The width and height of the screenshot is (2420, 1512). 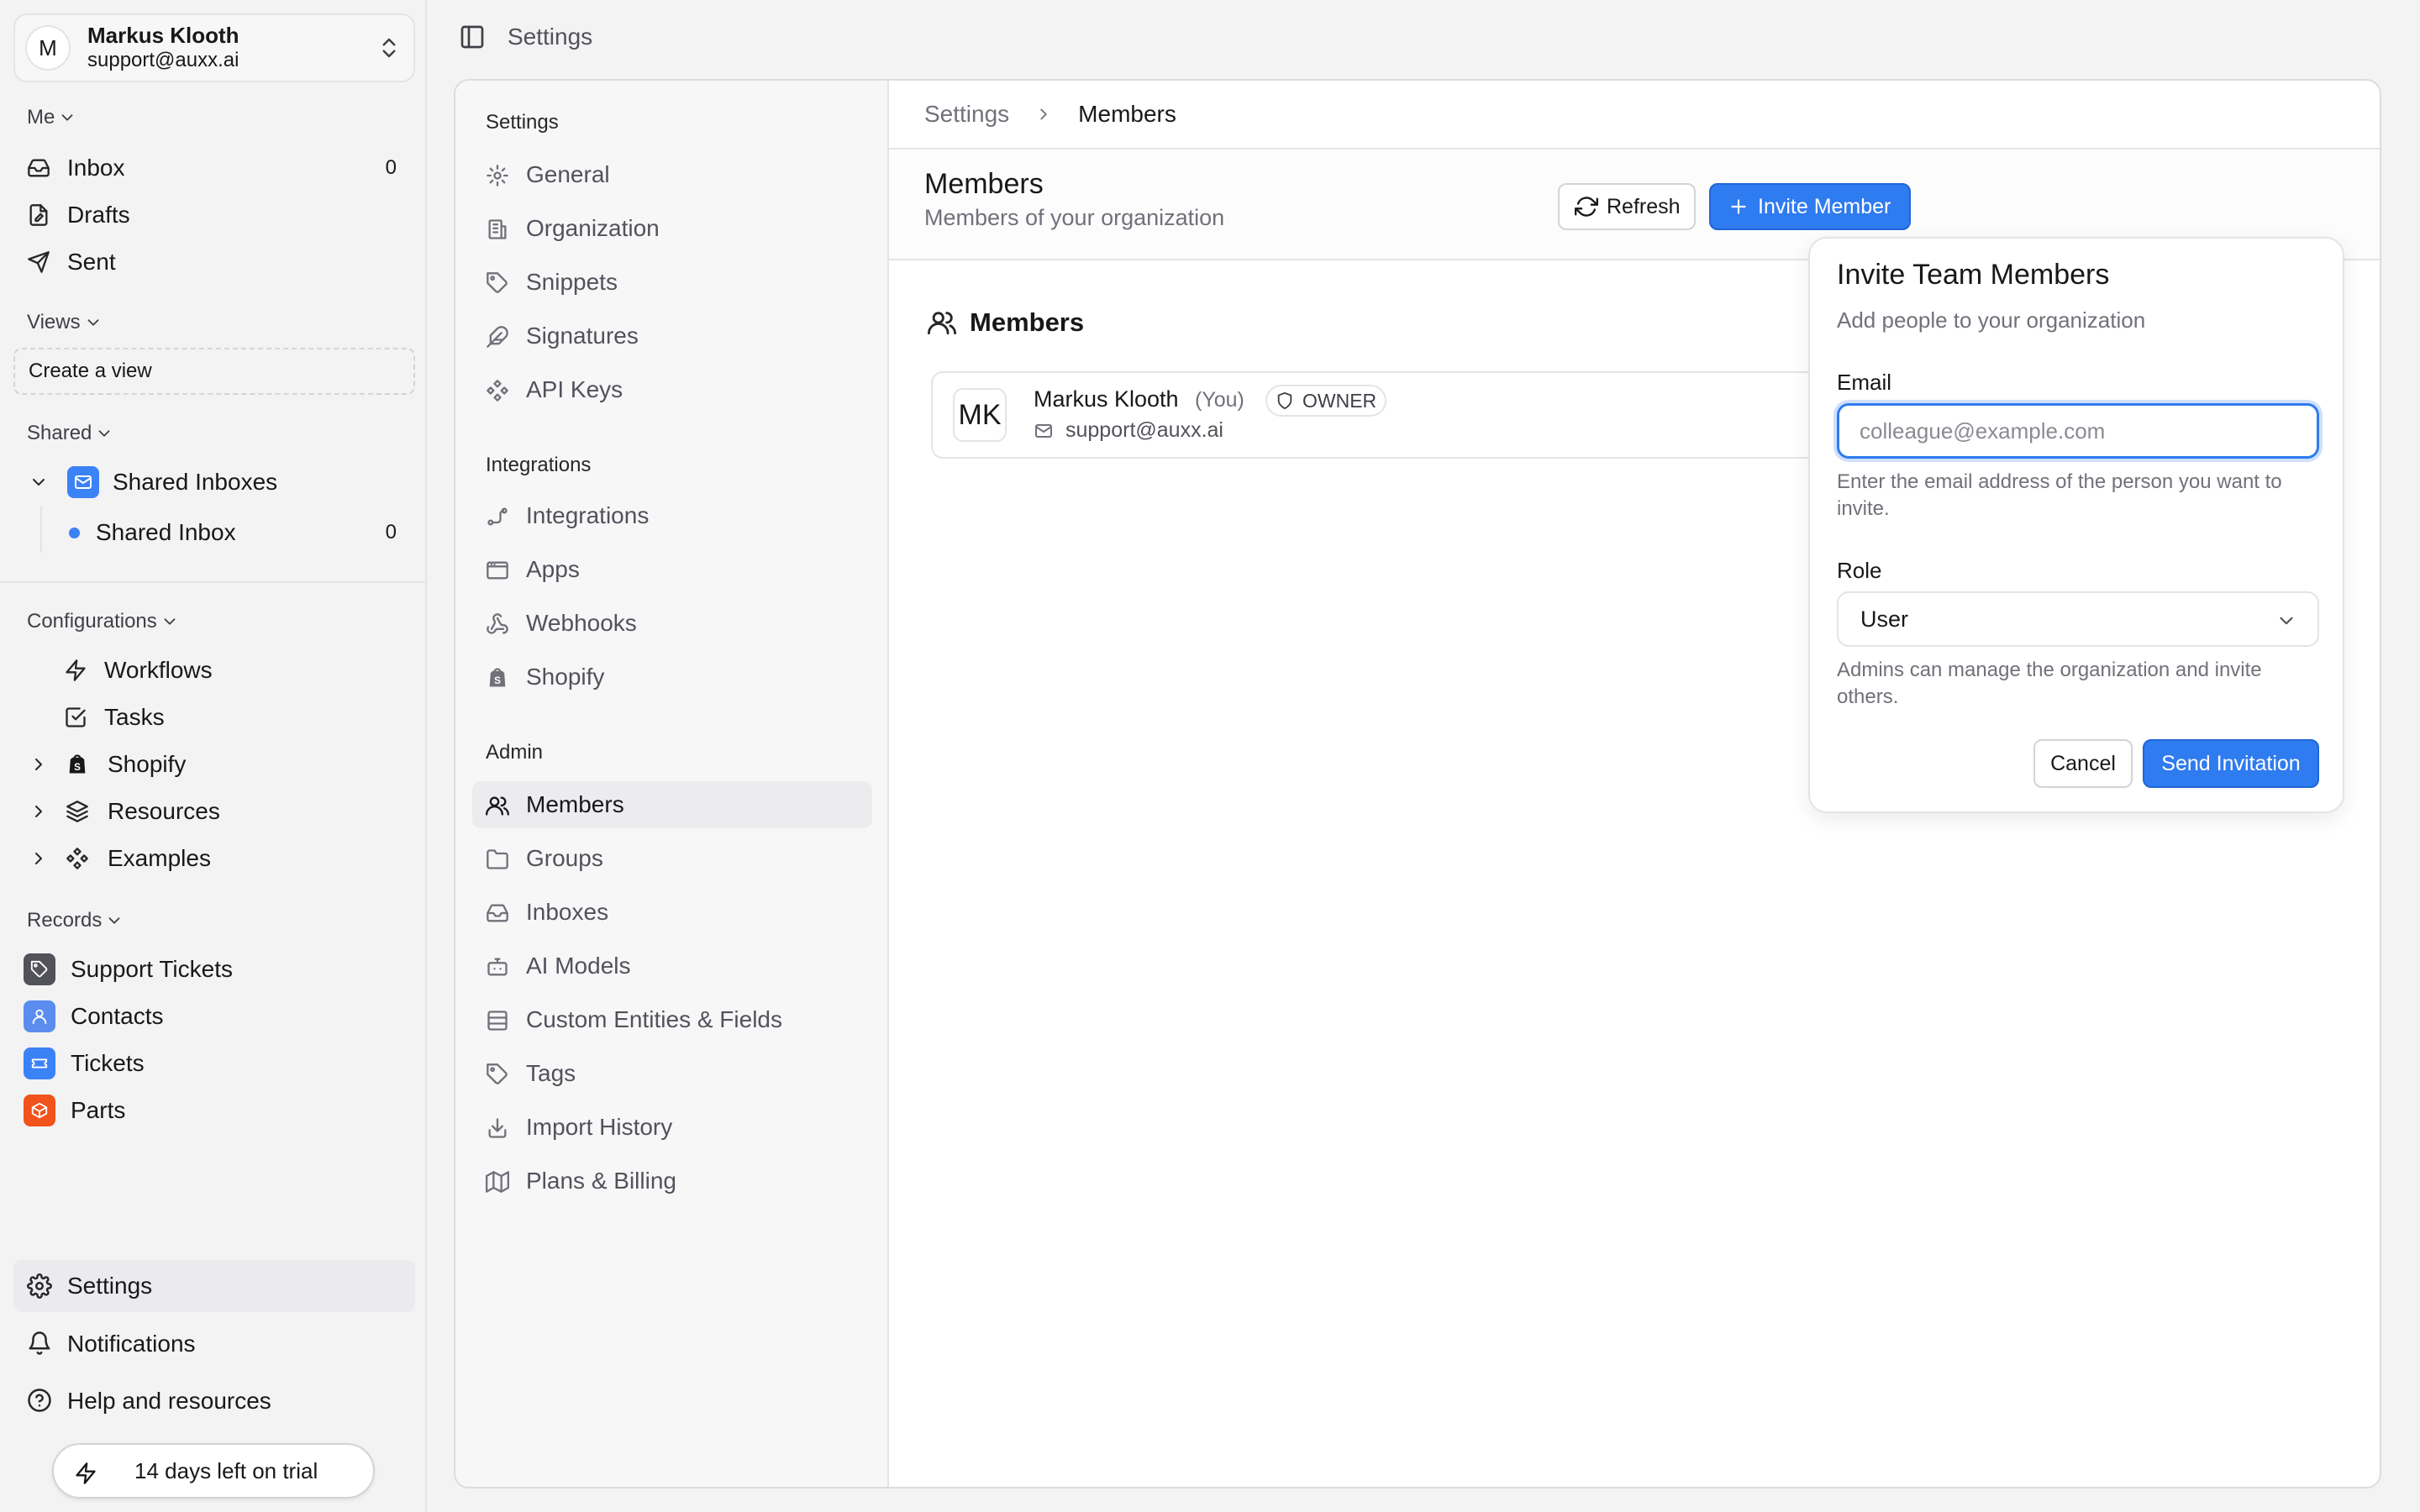 I want to click on cancel-button: Cancel, so click(x=2083, y=763).